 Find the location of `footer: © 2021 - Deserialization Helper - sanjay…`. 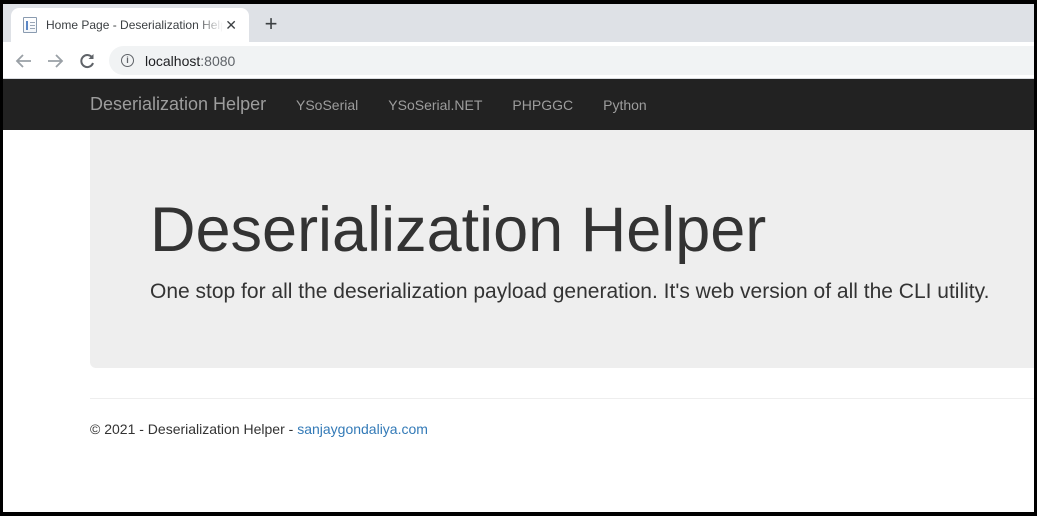

footer: © 2021 - Deserialization Helper - sanjay… is located at coordinates (259, 429).